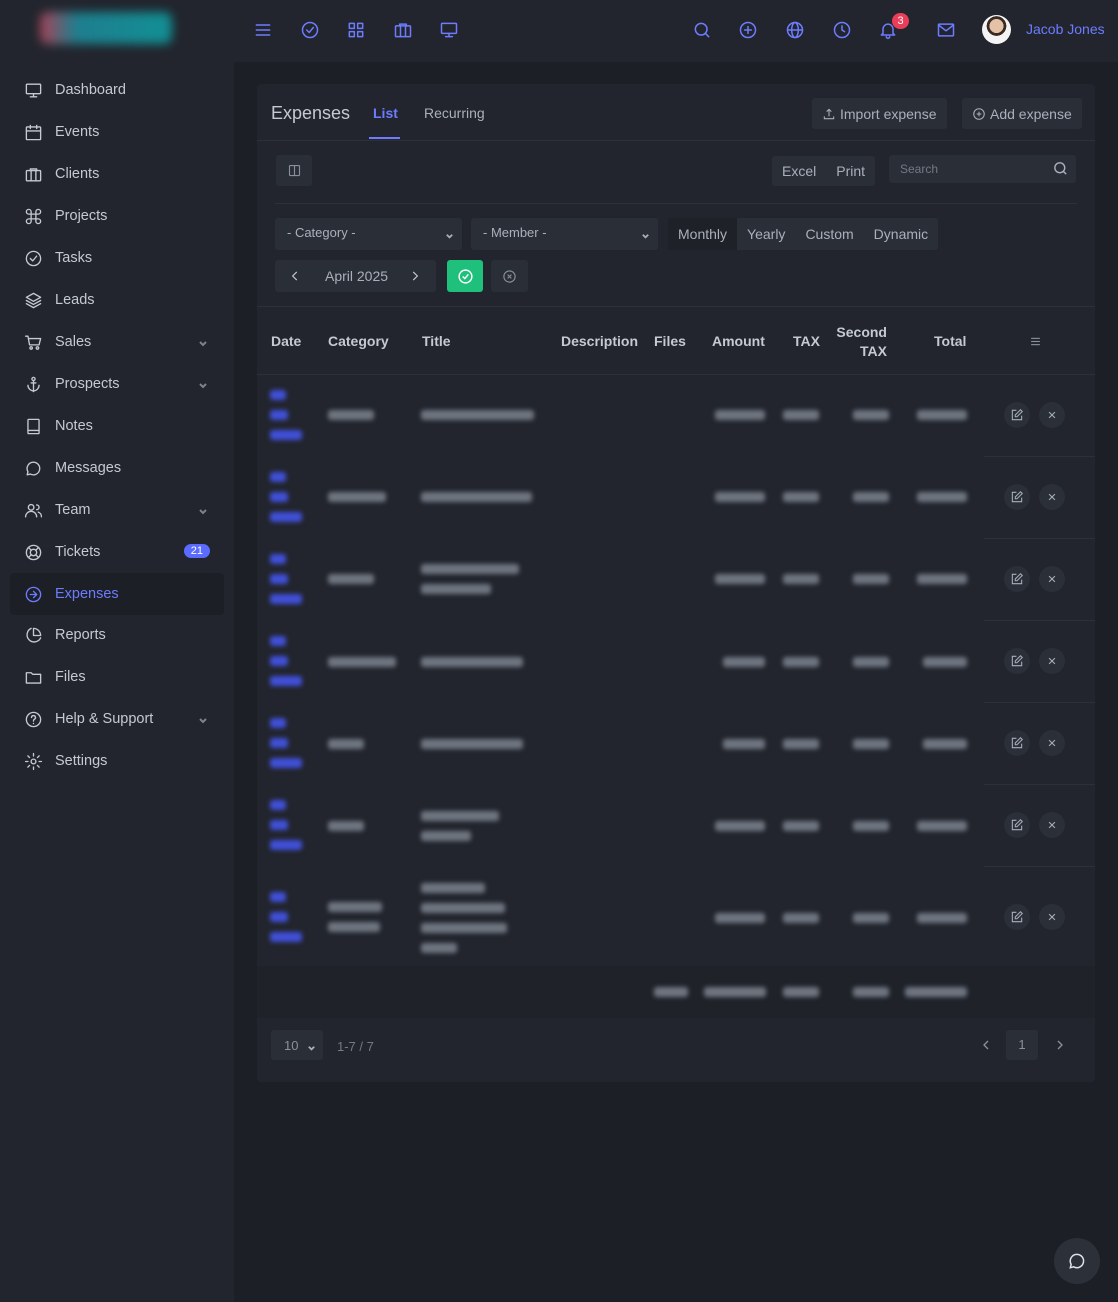  Describe the element at coordinates (829, 234) in the screenshot. I see `period-custom-button: Custom` at that location.